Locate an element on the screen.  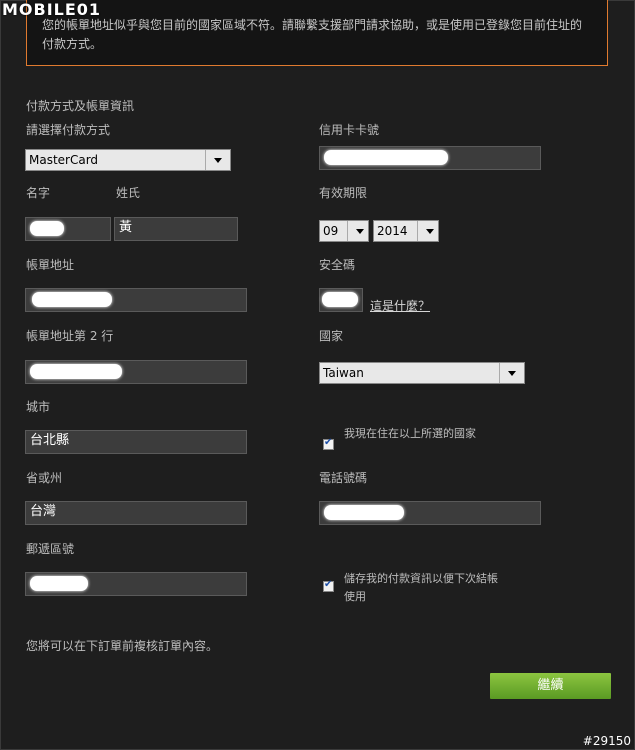
billing-address-input is located at coordinates (136, 300).